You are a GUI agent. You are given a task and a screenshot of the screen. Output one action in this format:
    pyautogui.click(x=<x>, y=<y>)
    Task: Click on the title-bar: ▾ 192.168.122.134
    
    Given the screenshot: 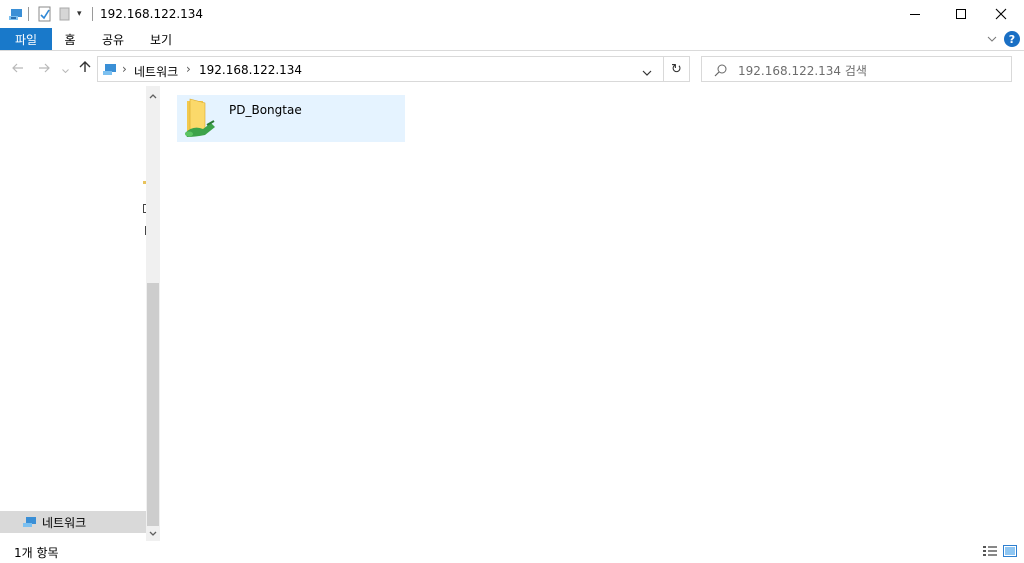 What is the action you would take?
    pyautogui.click(x=512, y=14)
    